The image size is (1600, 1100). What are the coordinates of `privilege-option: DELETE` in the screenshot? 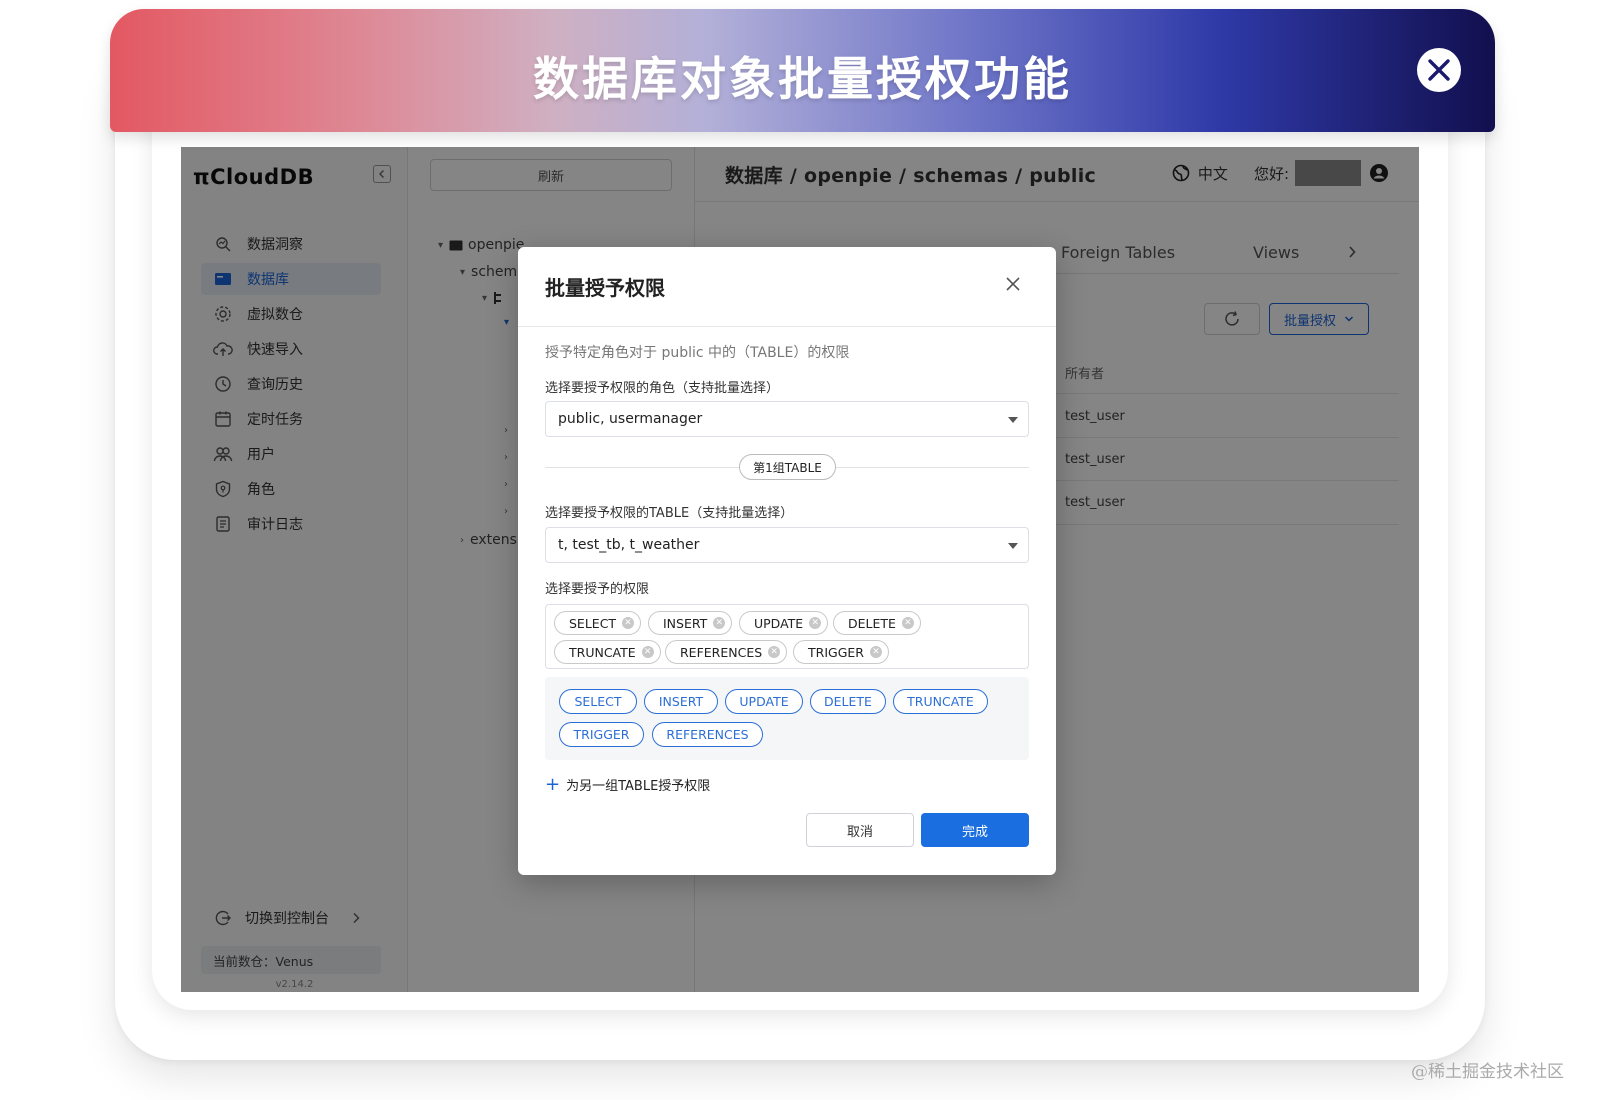 It's located at (848, 701).